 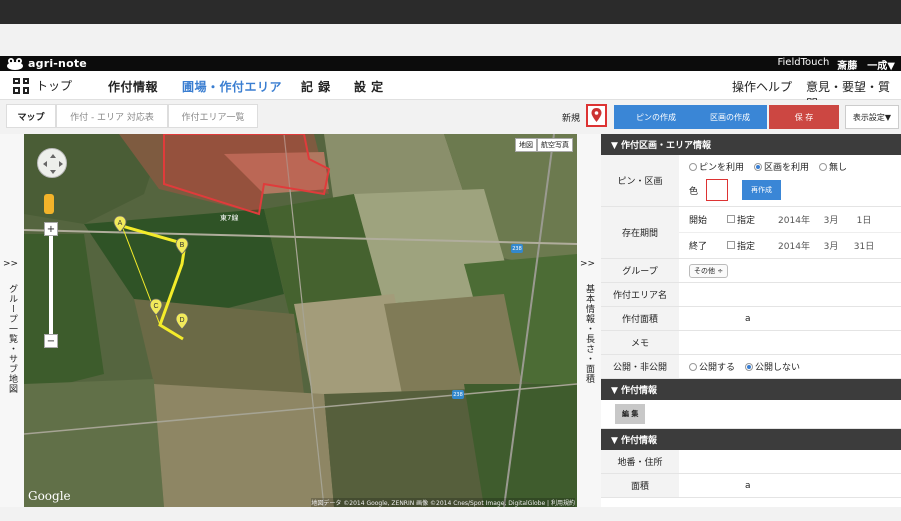 I want to click on map-type-map: 地図, so click(x=526, y=145).